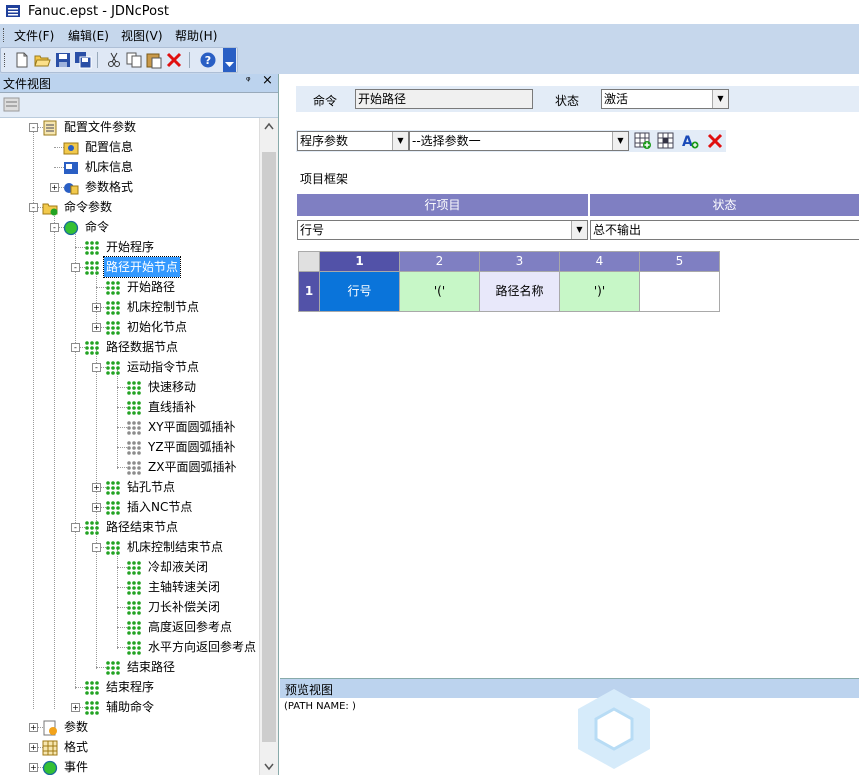  I want to click on panel-close-button: ×, so click(267, 80).